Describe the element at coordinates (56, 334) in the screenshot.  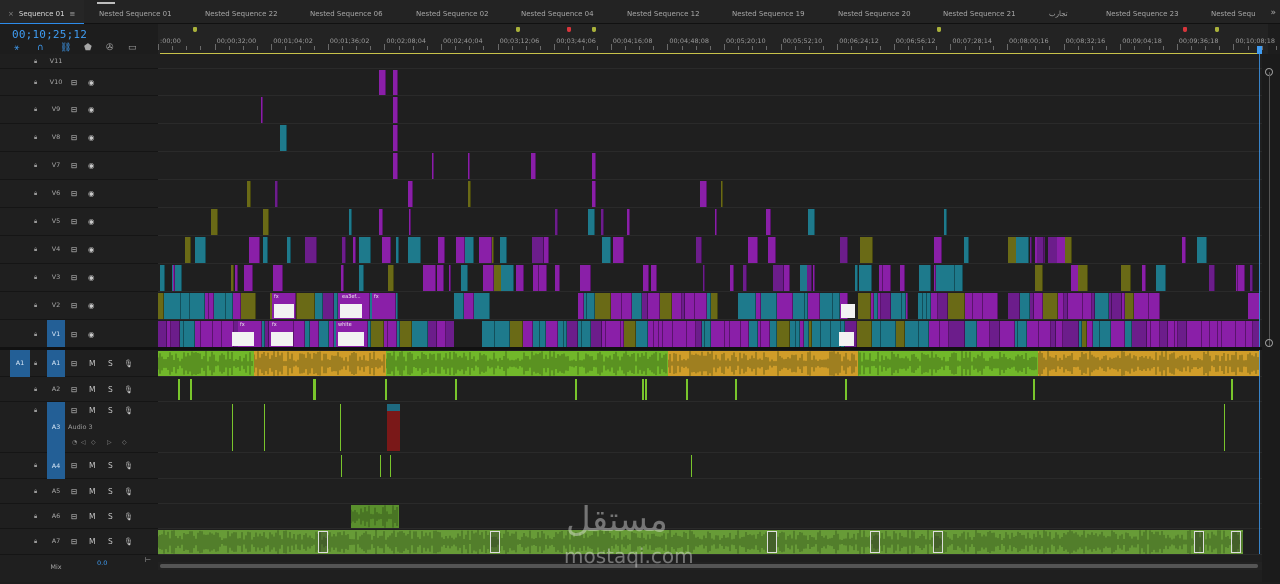
I see `track-name: V1` at that location.